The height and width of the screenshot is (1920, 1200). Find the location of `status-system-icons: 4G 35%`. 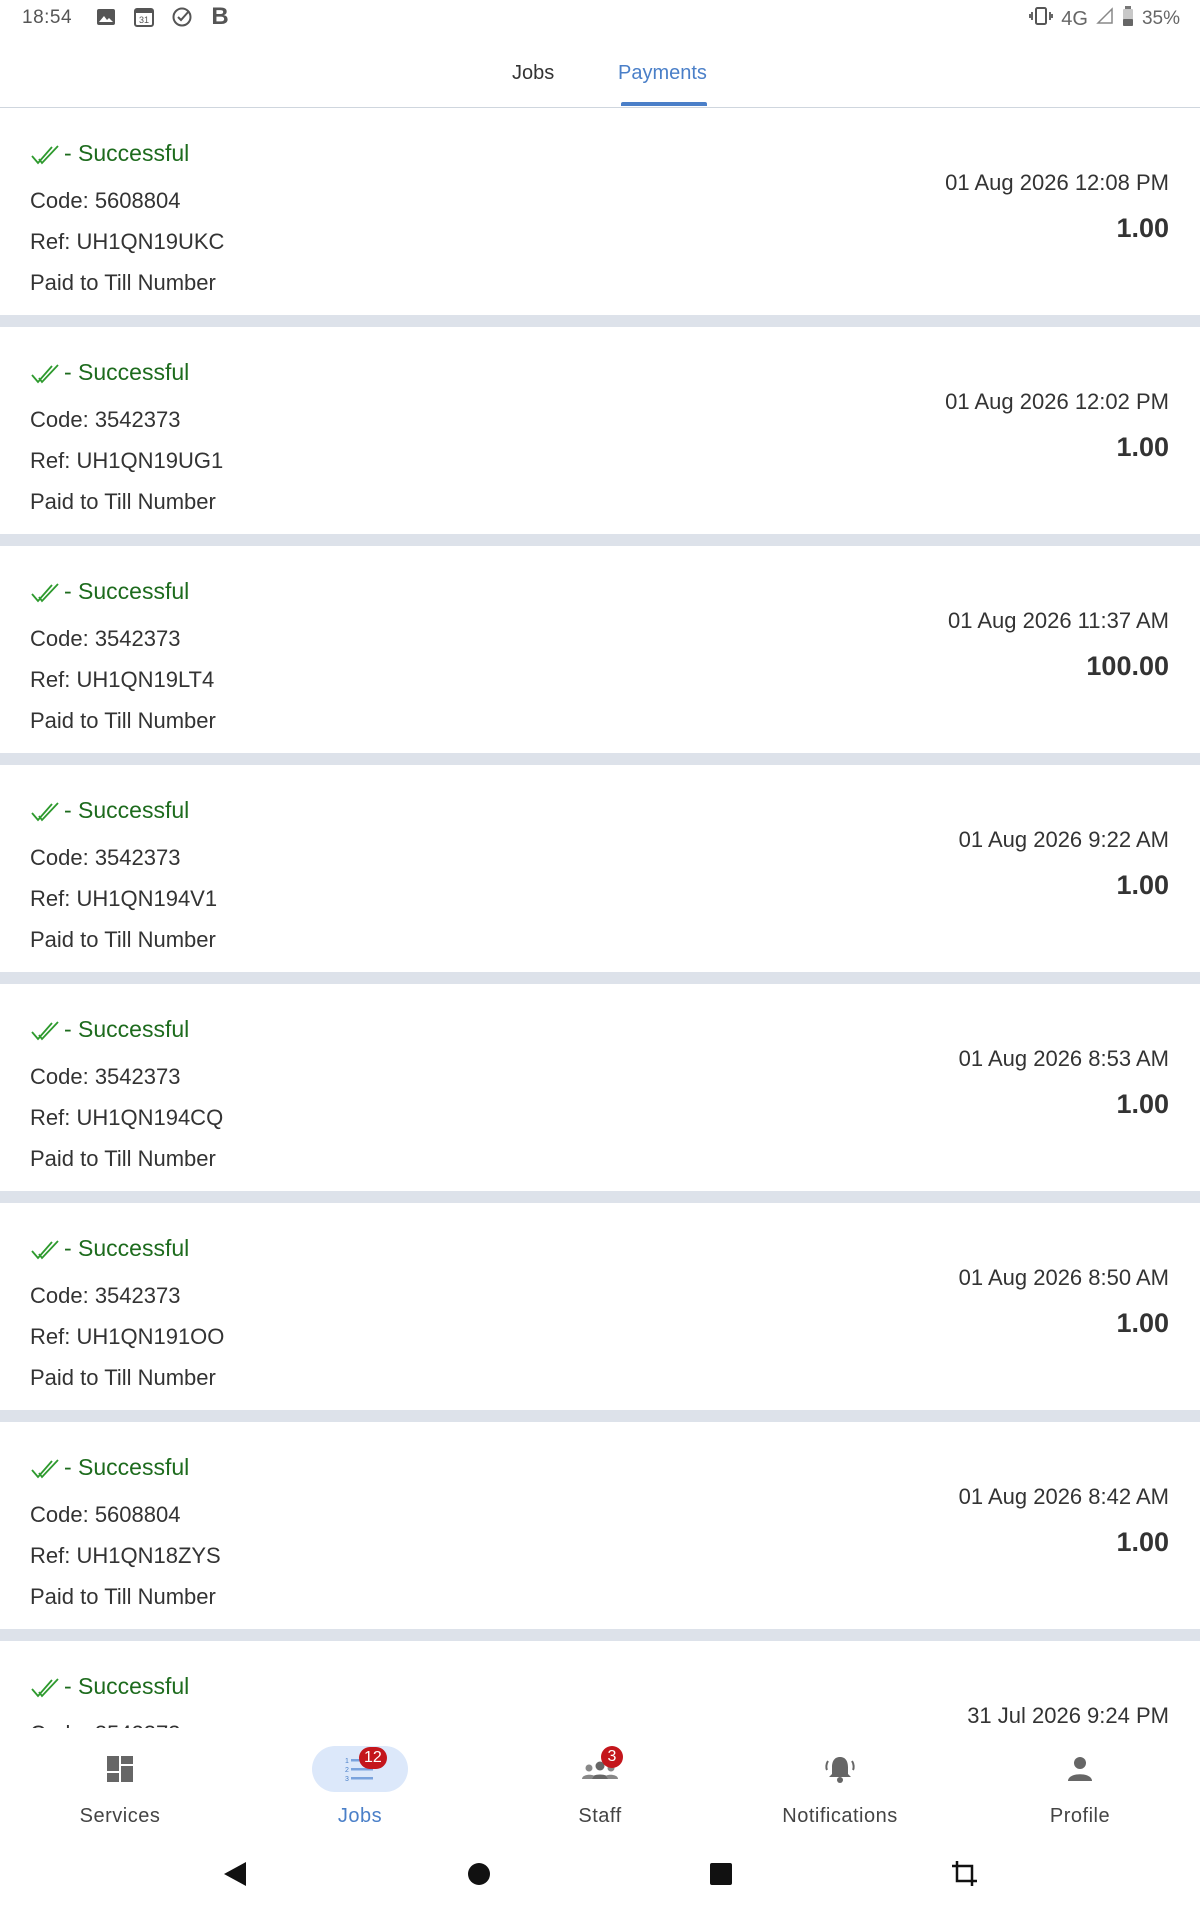

status-system-icons: 4G 35% is located at coordinates (1104, 19).